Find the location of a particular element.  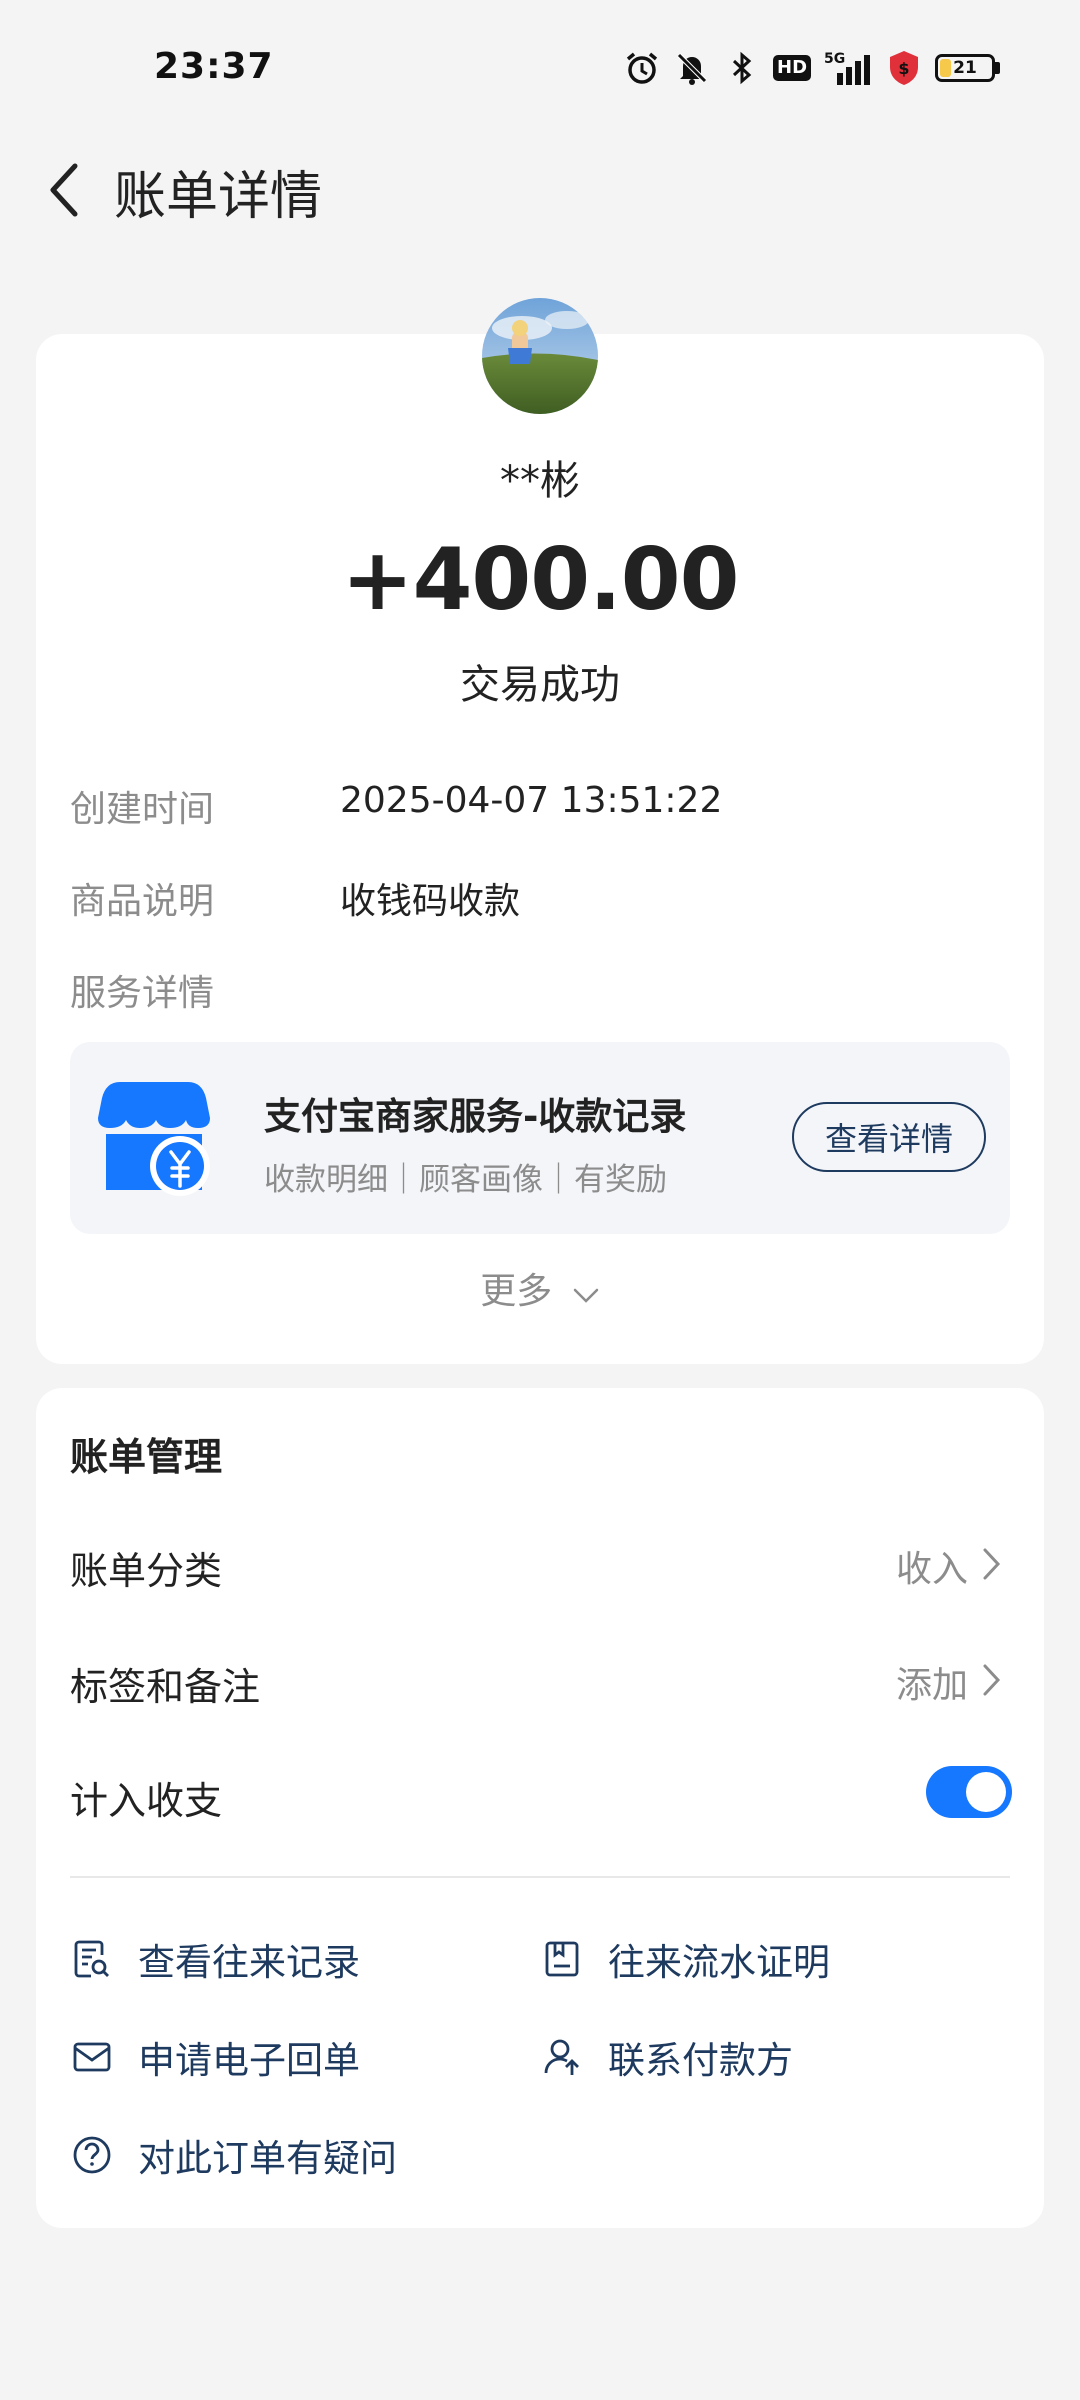

more-toggle: 更多 is located at coordinates (540, 1288).